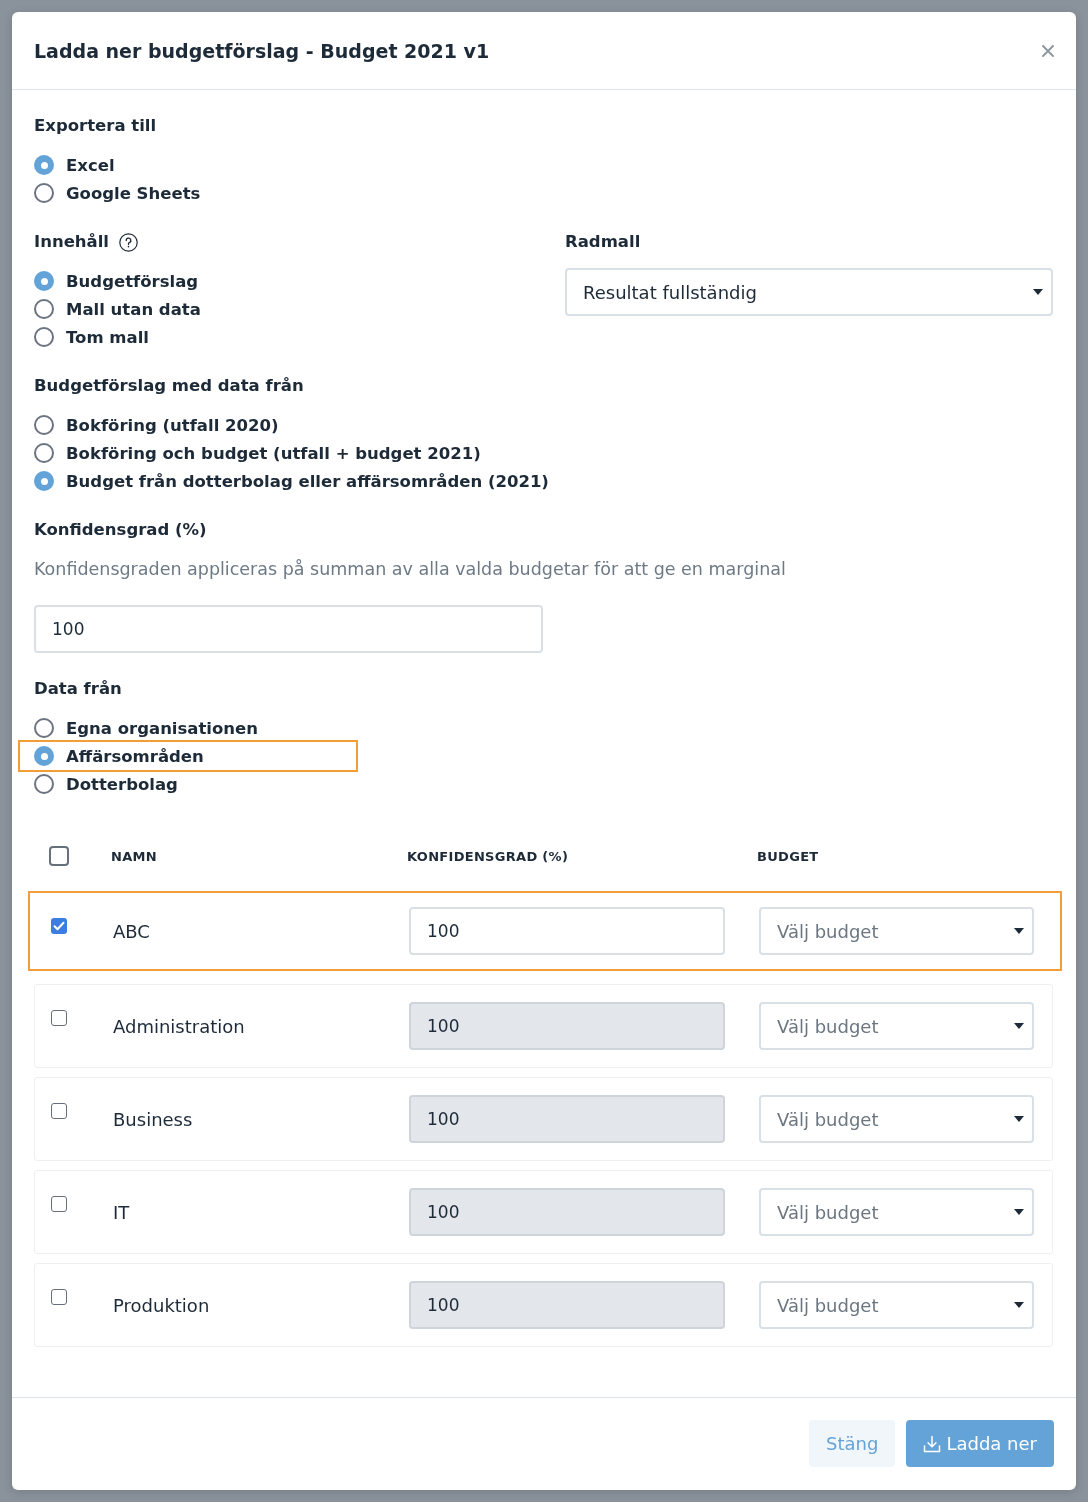 The width and height of the screenshot is (1088, 1502). What do you see at coordinates (134, 856) in the screenshot?
I see `column-header: NAMN` at bounding box center [134, 856].